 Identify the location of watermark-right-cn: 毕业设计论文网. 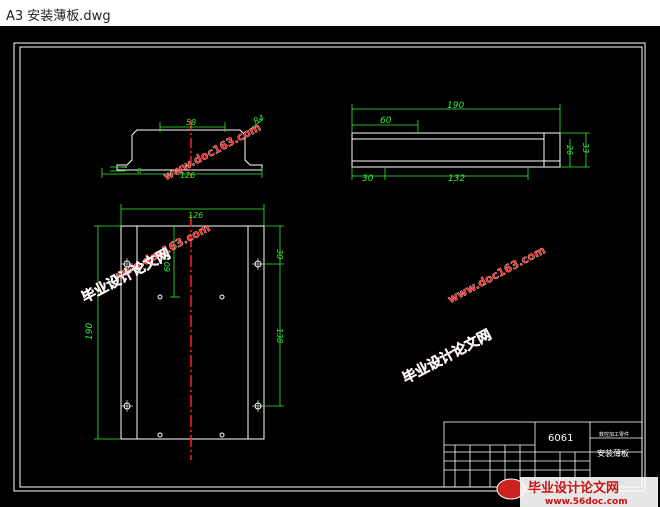
(447, 356).